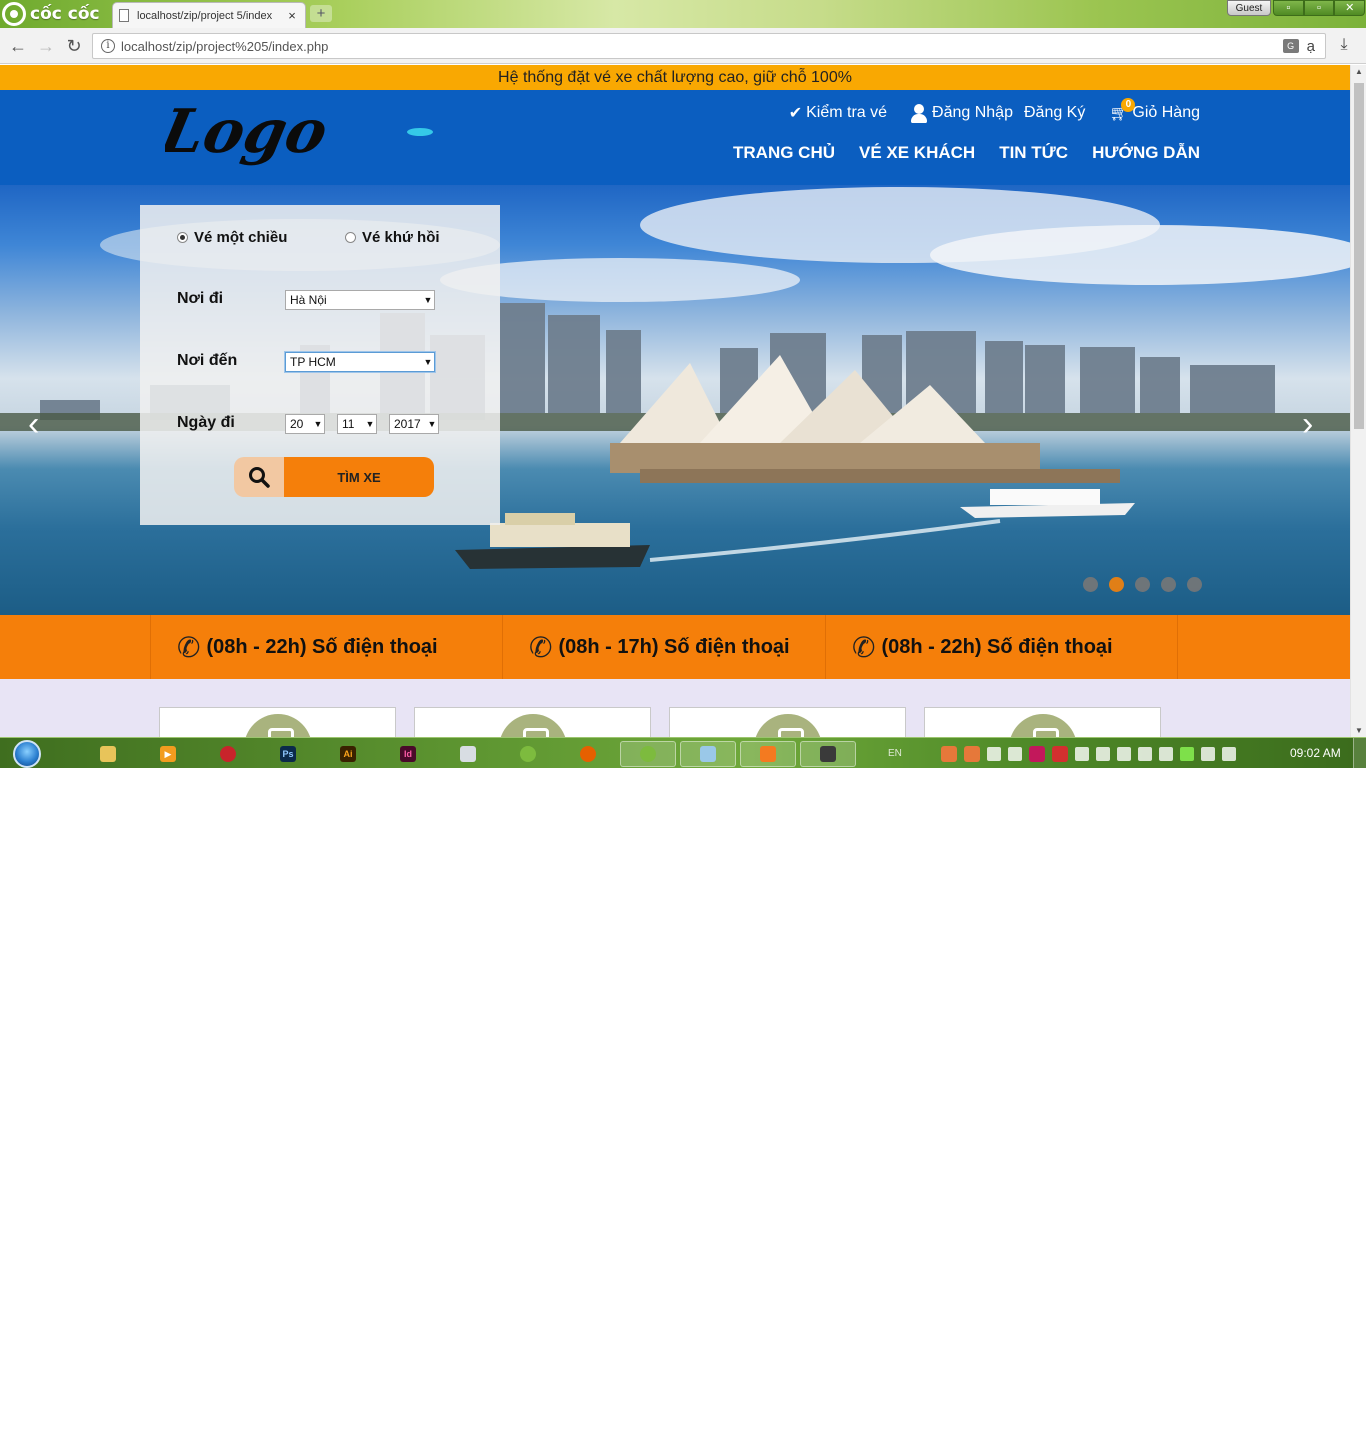 The width and height of the screenshot is (1366, 1436). Describe the element at coordinates (408, 754) in the screenshot. I see `taskbar-indesign: Id` at that location.